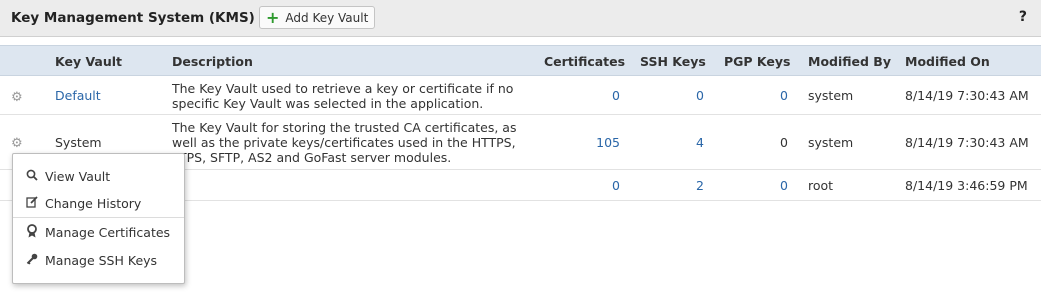  I want to click on page-title: Key Management System (KMS), so click(133, 18).